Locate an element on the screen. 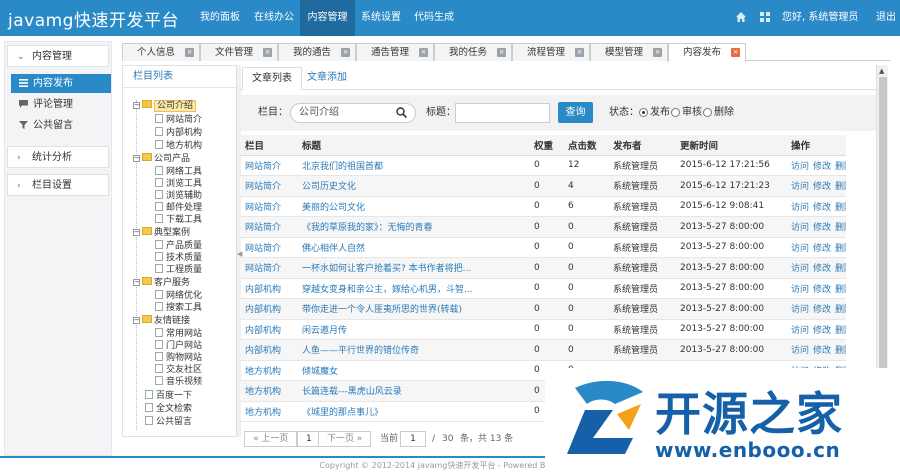  cell-title: 带你走进一个令人匪夷所思的世界(转载) is located at coordinates (413, 309).